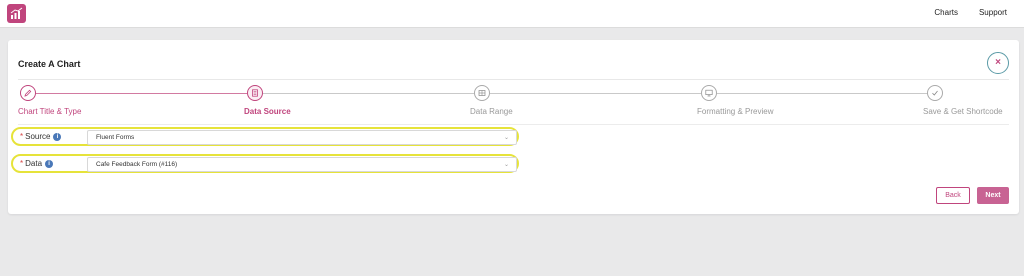  I want to click on step-label-data-range: Data Range, so click(491, 111).